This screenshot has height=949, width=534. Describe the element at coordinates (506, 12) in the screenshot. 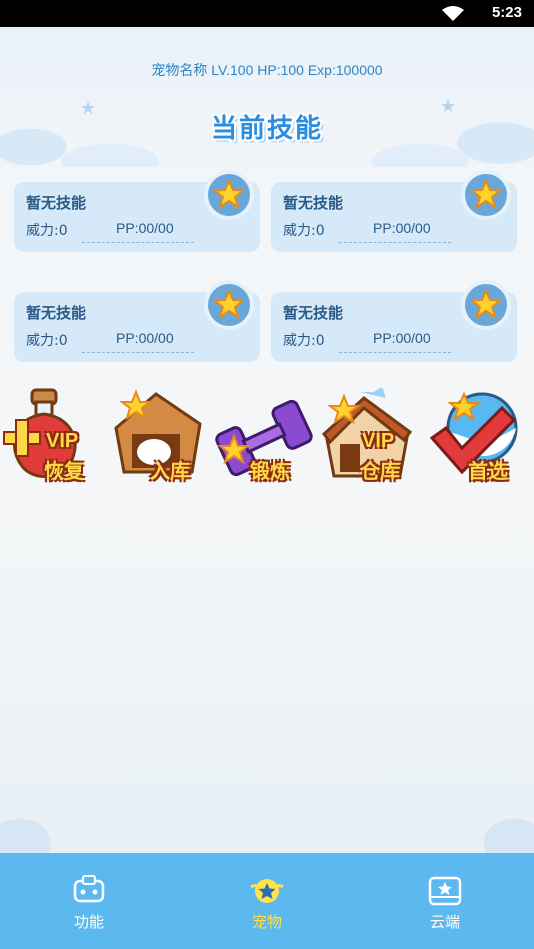

I see `status-time: 5:23` at that location.